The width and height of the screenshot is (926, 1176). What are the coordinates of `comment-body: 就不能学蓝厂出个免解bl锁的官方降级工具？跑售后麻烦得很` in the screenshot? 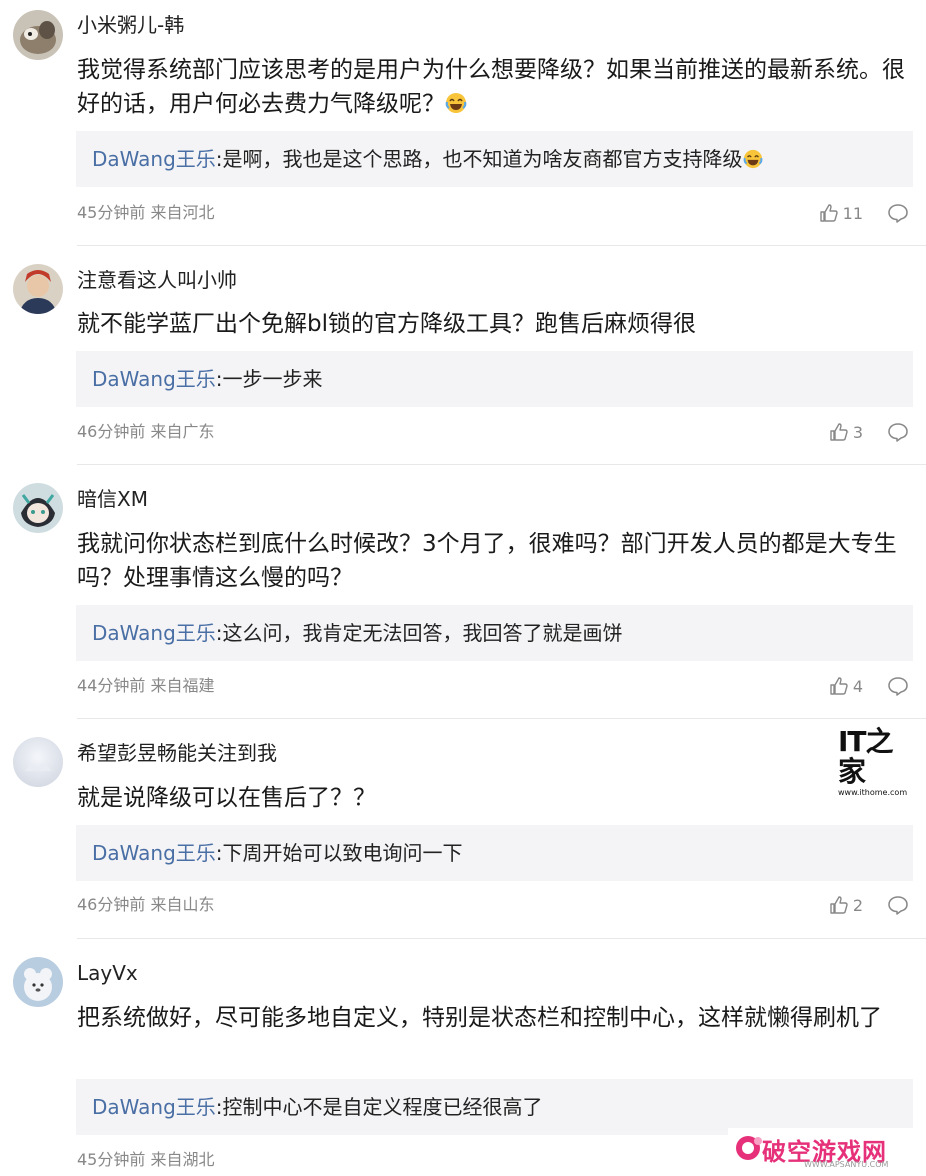 It's located at (386, 324).